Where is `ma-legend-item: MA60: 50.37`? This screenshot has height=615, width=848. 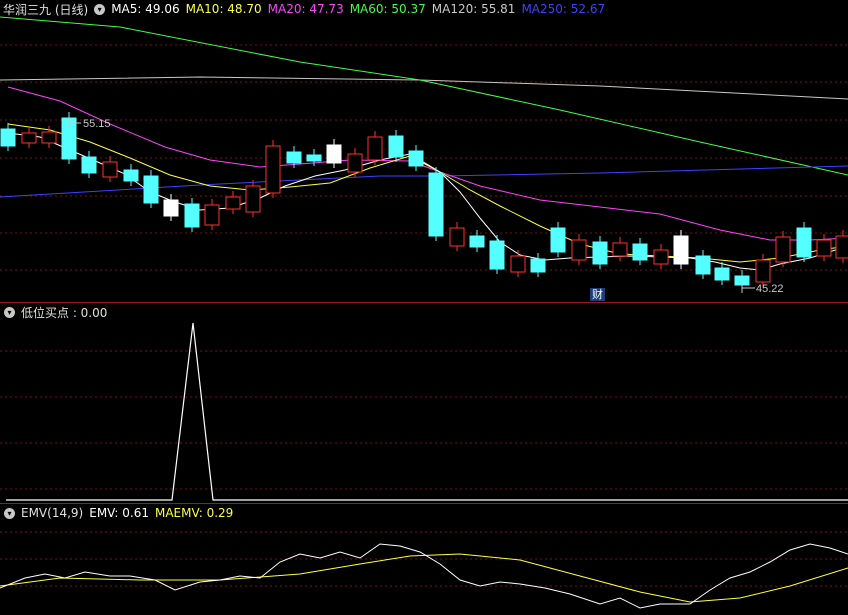 ma-legend-item: MA60: 50.37 is located at coordinates (387, 9).